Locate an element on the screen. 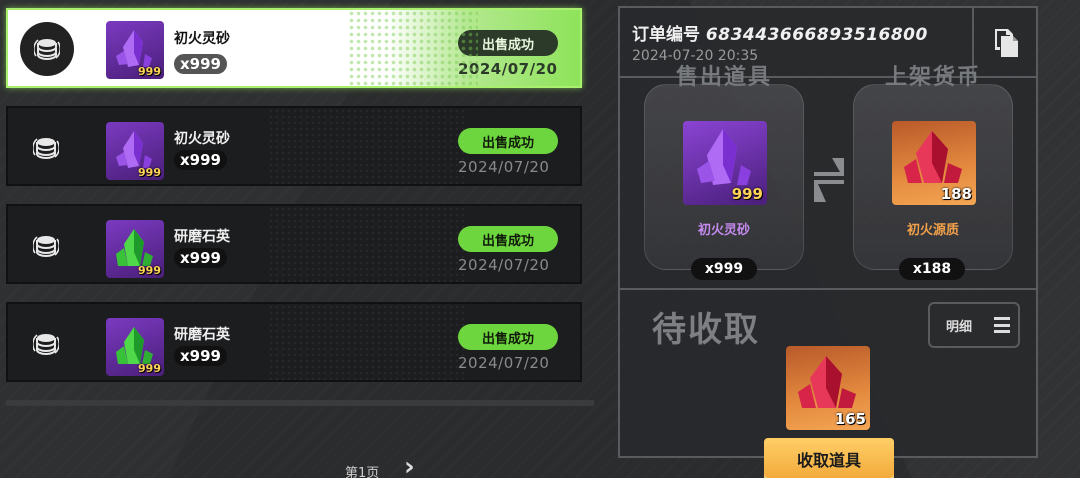  currency-count: x188 is located at coordinates (932, 269).